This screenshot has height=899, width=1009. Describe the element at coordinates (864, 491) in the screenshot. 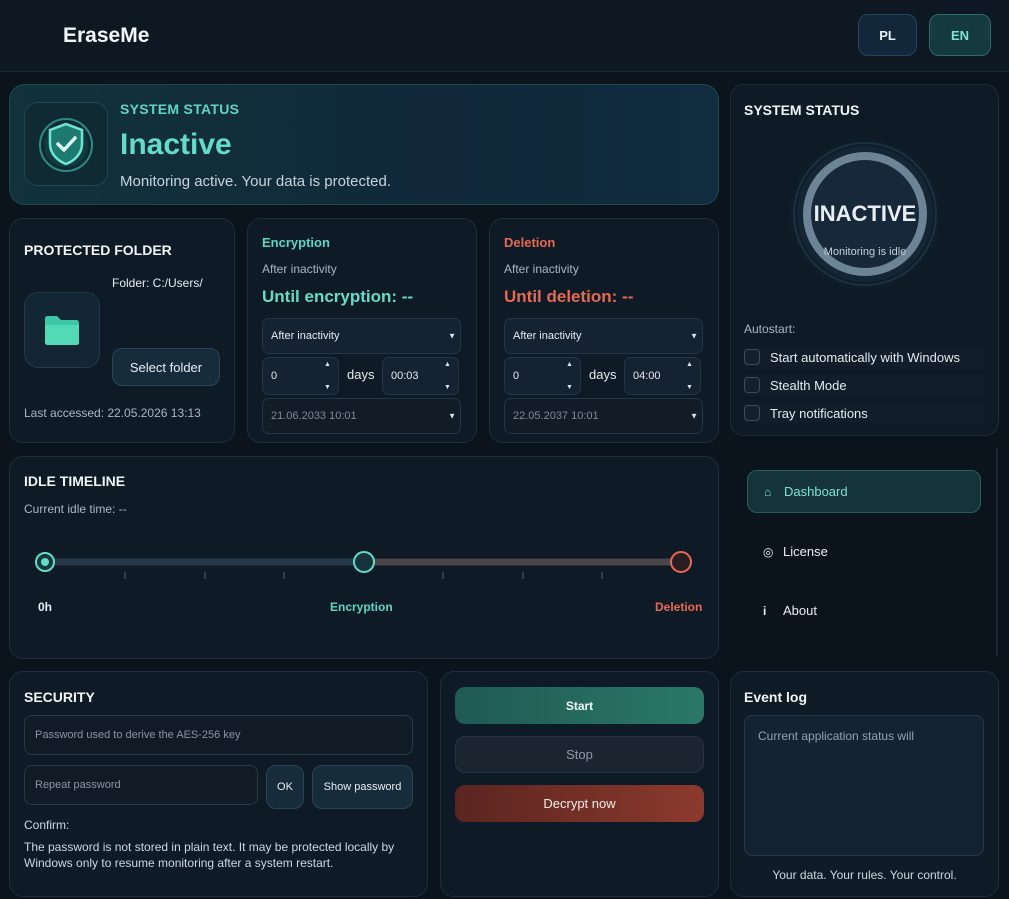

I see `nav-item-dashboard: ⌂ Dashboard` at that location.